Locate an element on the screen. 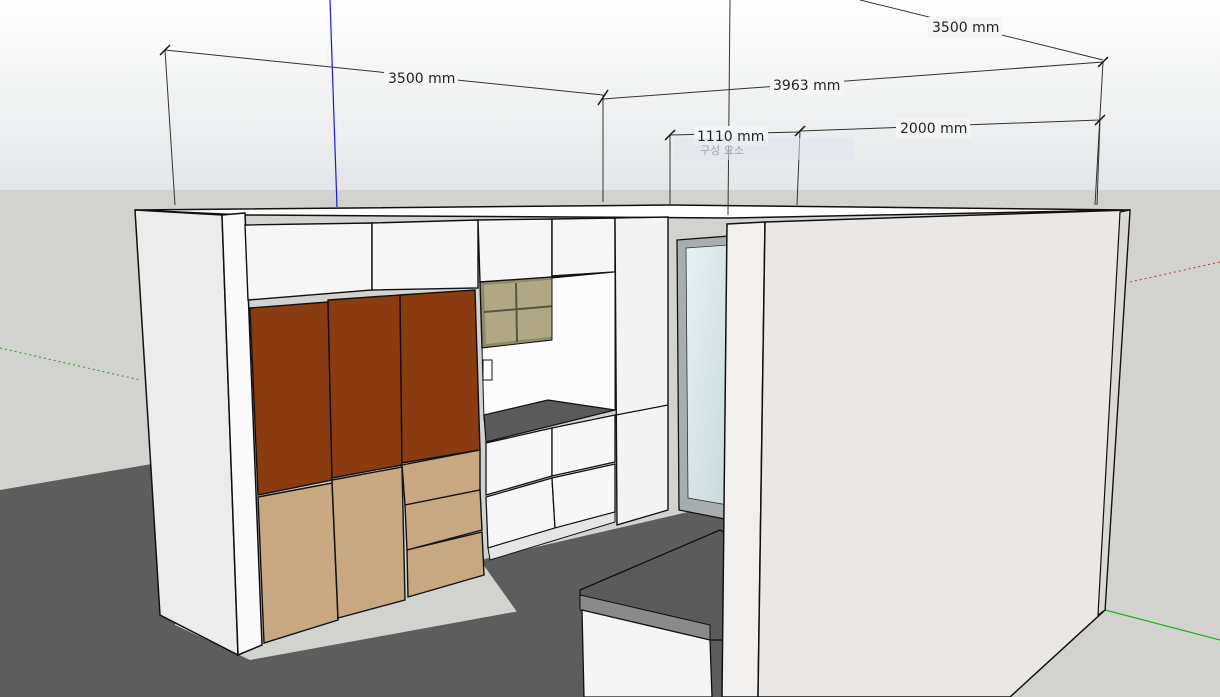 The image size is (1220, 697). dim-label-top-right: 3500 mm is located at coordinates (965, 28).